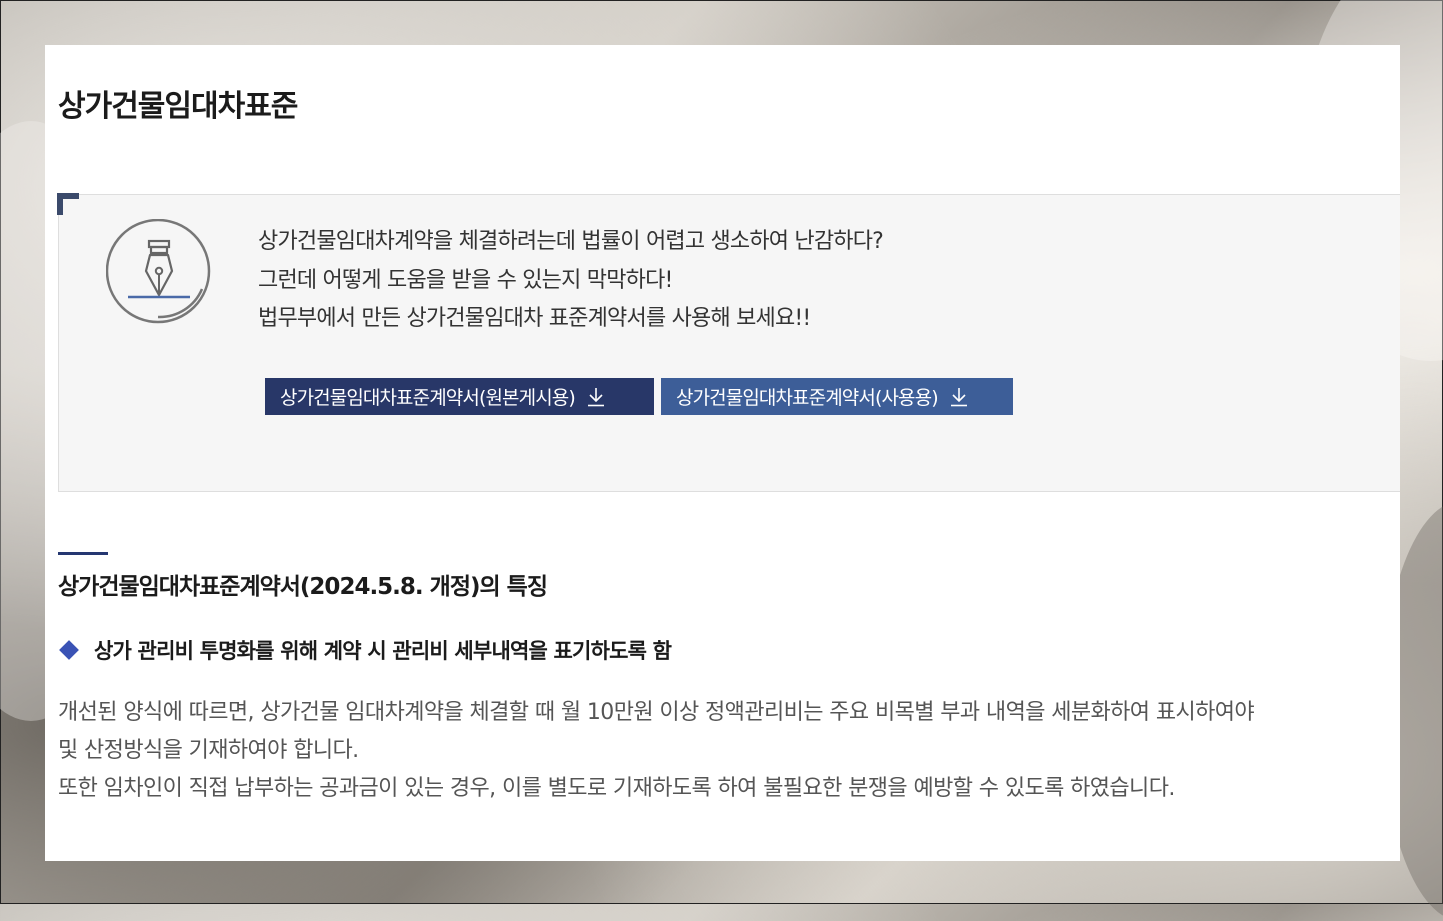  I want to click on body-line: 및 산정방식을 기재하여야 합니다., so click(208, 750).